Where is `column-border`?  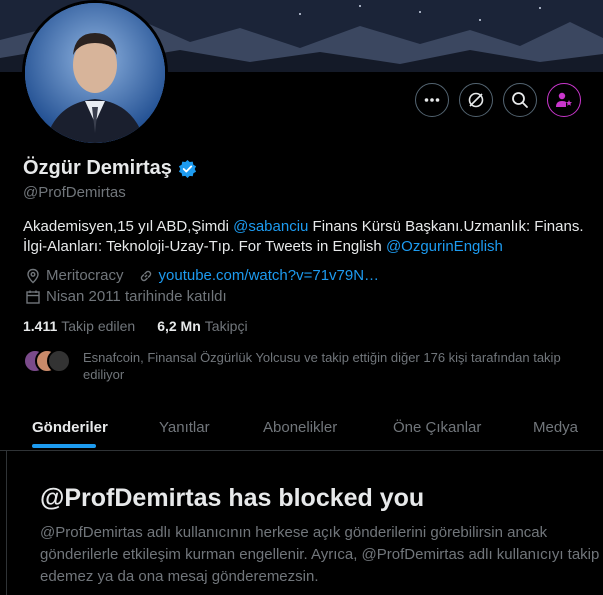
column-border is located at coordinates (6, 522).